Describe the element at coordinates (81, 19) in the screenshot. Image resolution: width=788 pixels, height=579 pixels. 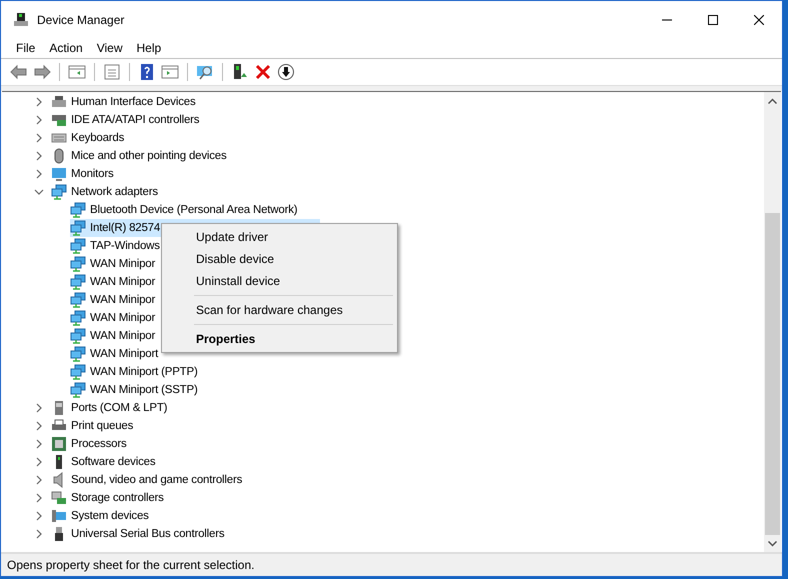
I see `window-title: Device Manager` at that location.